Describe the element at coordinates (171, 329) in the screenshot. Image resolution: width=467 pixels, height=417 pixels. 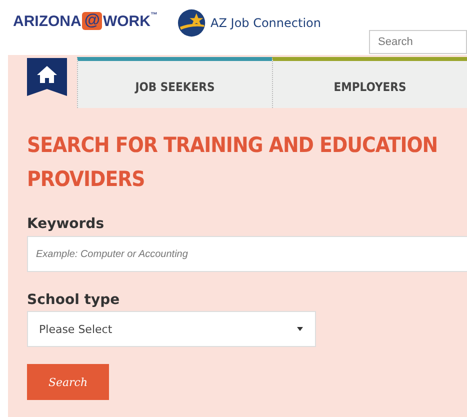
I see `school-type-select: Please Select` at that location.